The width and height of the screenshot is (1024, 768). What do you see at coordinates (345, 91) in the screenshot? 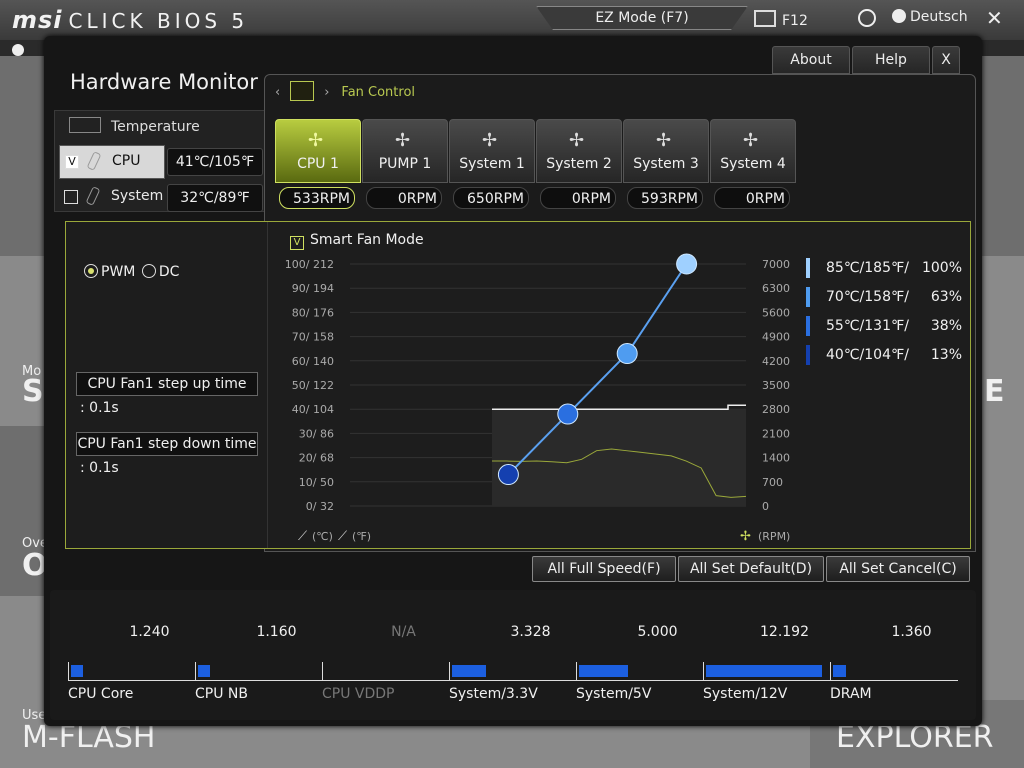
I see `fan-control-tab: ‹ › Fan Control` at bounding box center [345, 91].